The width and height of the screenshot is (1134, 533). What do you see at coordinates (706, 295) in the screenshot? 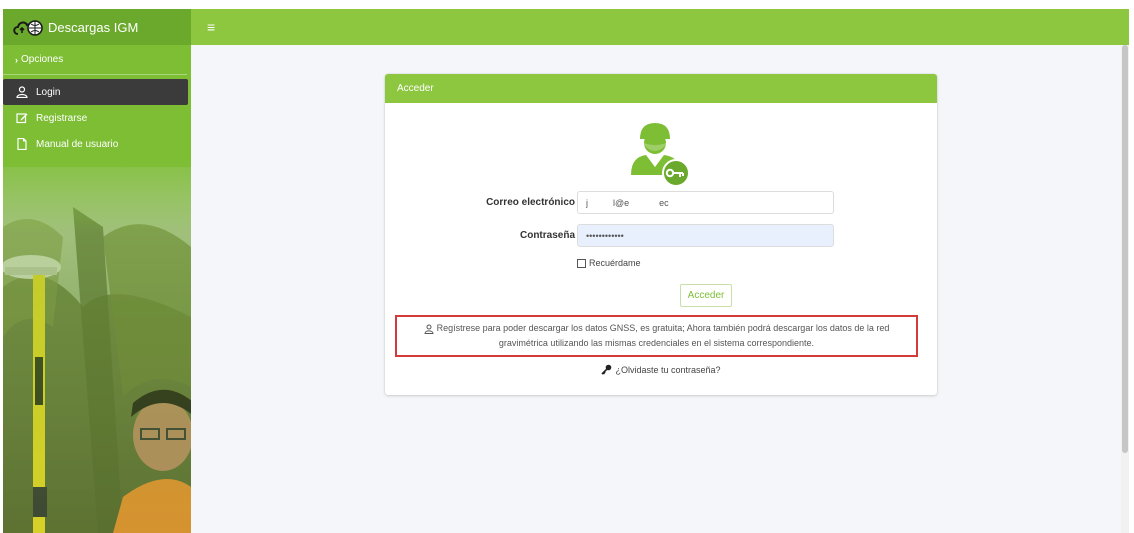
I see `submit-button: Acceder` at bounding box center [706, 295].